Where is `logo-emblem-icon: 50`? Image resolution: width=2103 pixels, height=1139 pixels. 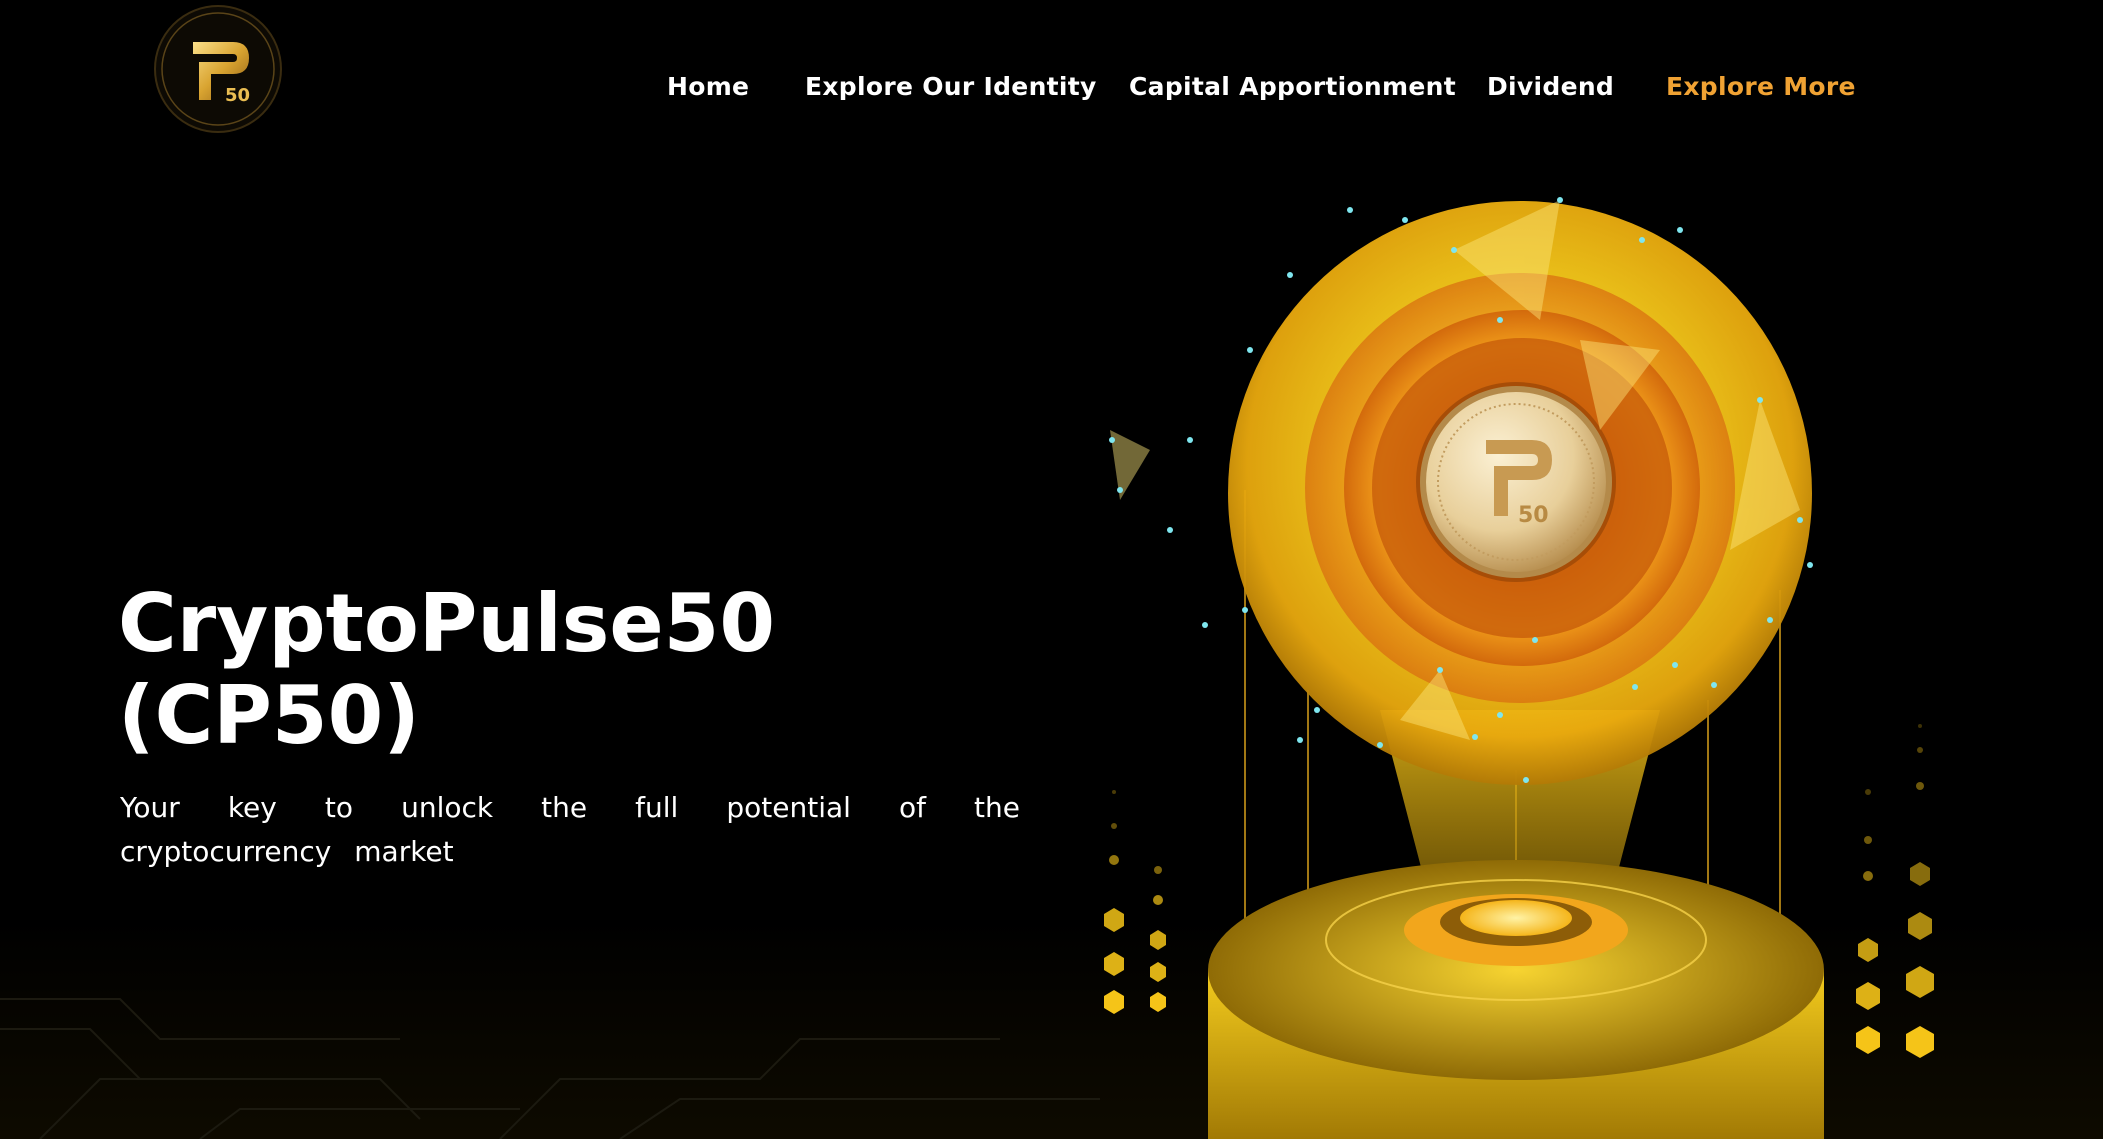 logo-emblem-icon: 50 is located at coordinates (218, 69).